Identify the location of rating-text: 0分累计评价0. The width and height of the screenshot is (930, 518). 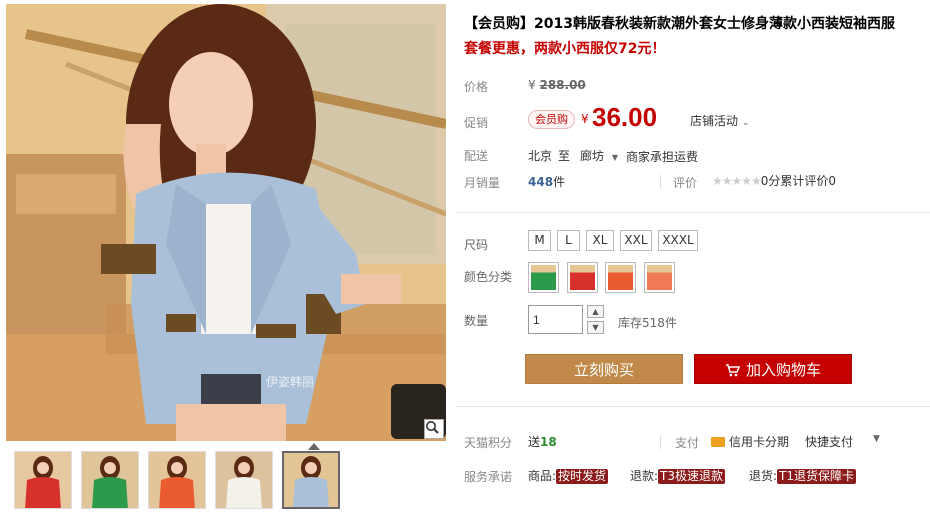
(798, 181).